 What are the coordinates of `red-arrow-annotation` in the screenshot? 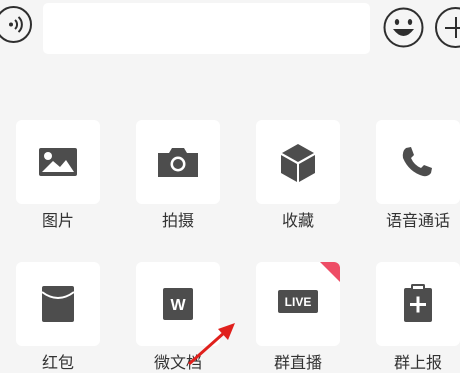 It's located at (211, 344).